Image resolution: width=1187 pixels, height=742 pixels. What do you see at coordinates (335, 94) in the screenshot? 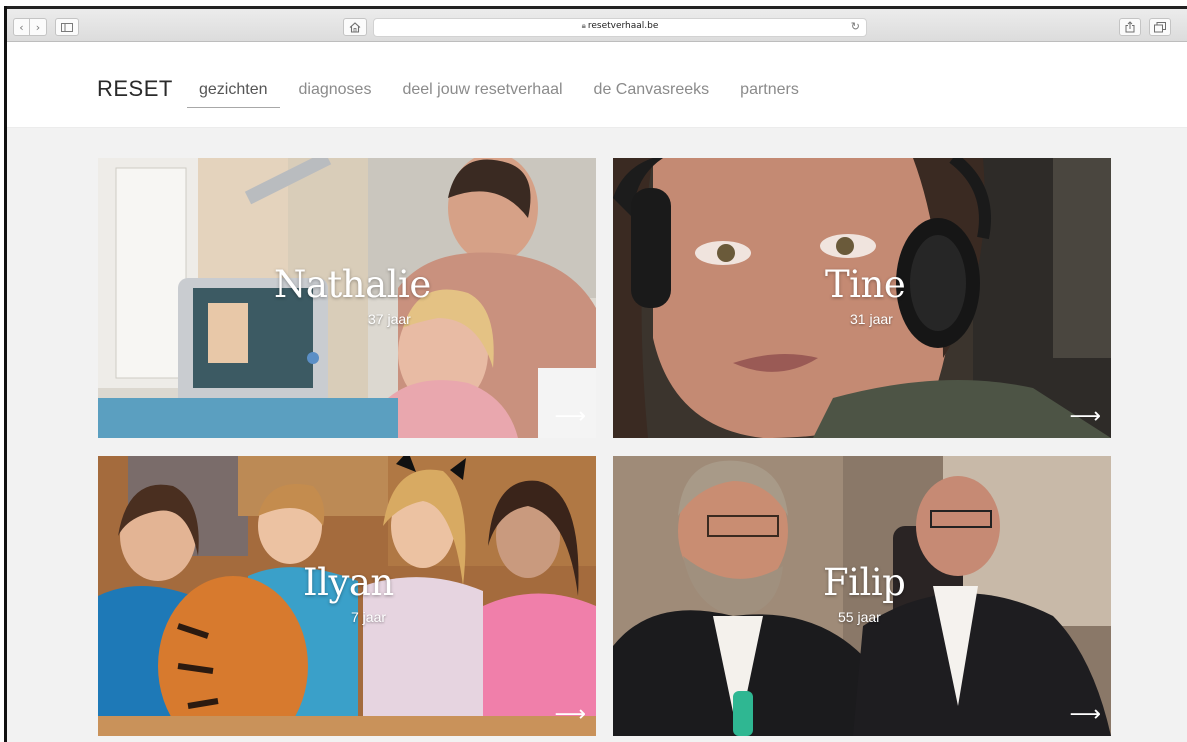
I see `nav-item-diagnoses: diagnoses` at bounding box center [335, 94].